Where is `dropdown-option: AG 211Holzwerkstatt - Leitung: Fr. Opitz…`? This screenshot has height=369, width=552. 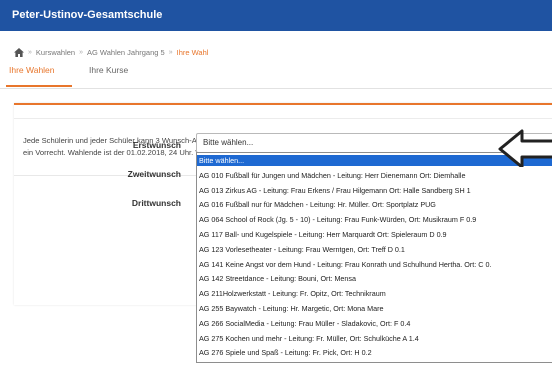 dropdown-option: AG 211Holzwerkstatt - Leitung: Fr. Opitz… is located at coordinates (374, 293).